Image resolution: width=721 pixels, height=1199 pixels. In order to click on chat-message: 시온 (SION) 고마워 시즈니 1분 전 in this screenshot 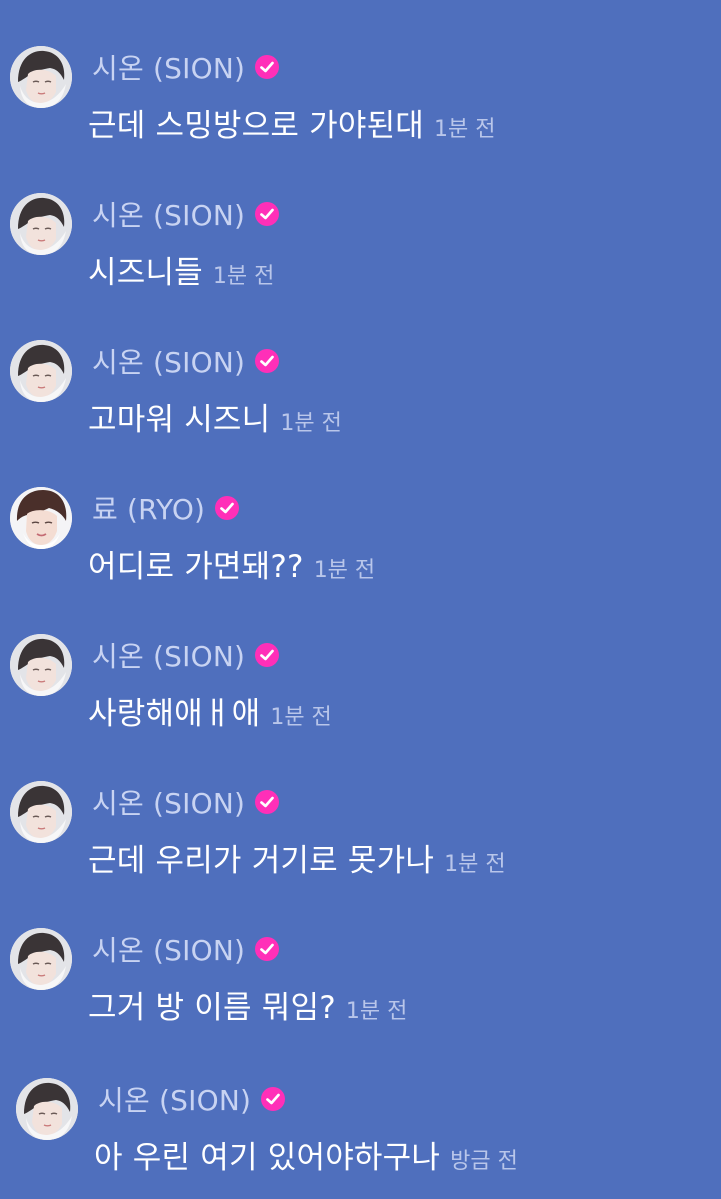, I will do `click(360, 400)`.